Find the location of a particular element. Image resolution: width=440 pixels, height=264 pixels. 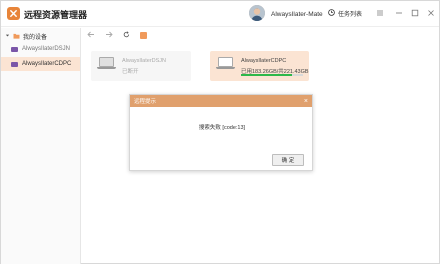

device-status: 已断开 is located at coordinates (130, 72).